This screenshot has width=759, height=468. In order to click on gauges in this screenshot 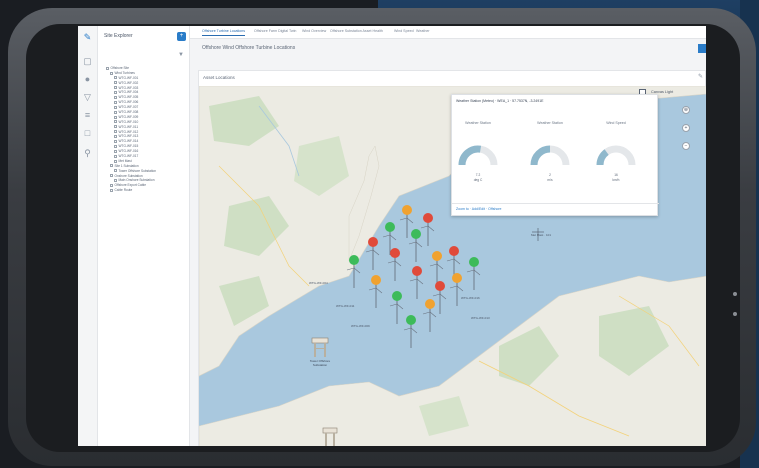, I will do `click(547, 155)`.